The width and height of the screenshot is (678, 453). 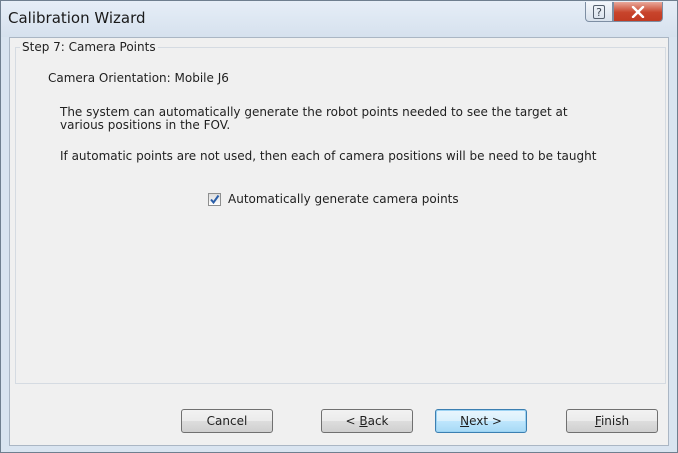 What do you see at coordinates (339, 19) in the screenshot?
I see `title-bar: Calibration Wizard ?` at bounding box center [339, 19].